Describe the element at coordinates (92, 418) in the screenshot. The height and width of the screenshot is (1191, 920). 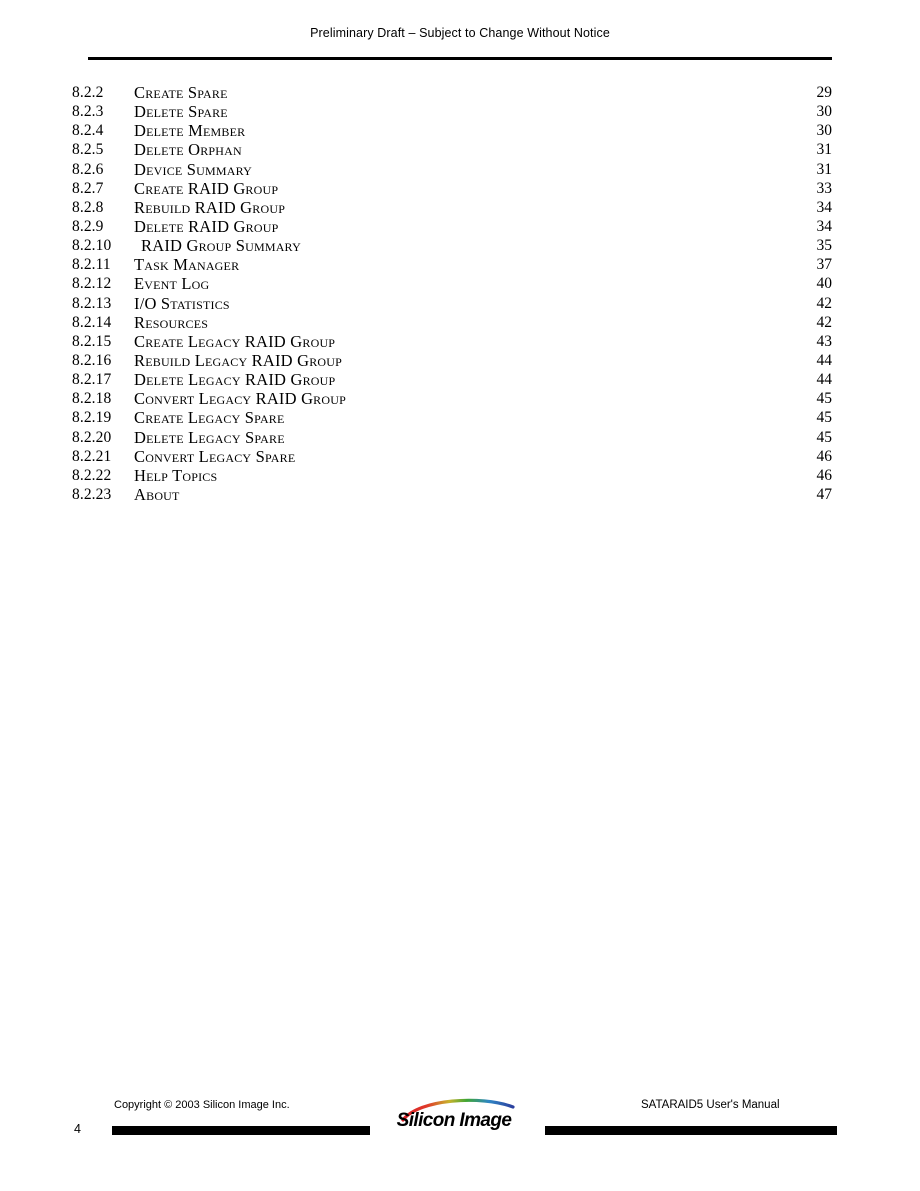
I see `toc-entry-number: 8.2.19` at that location.